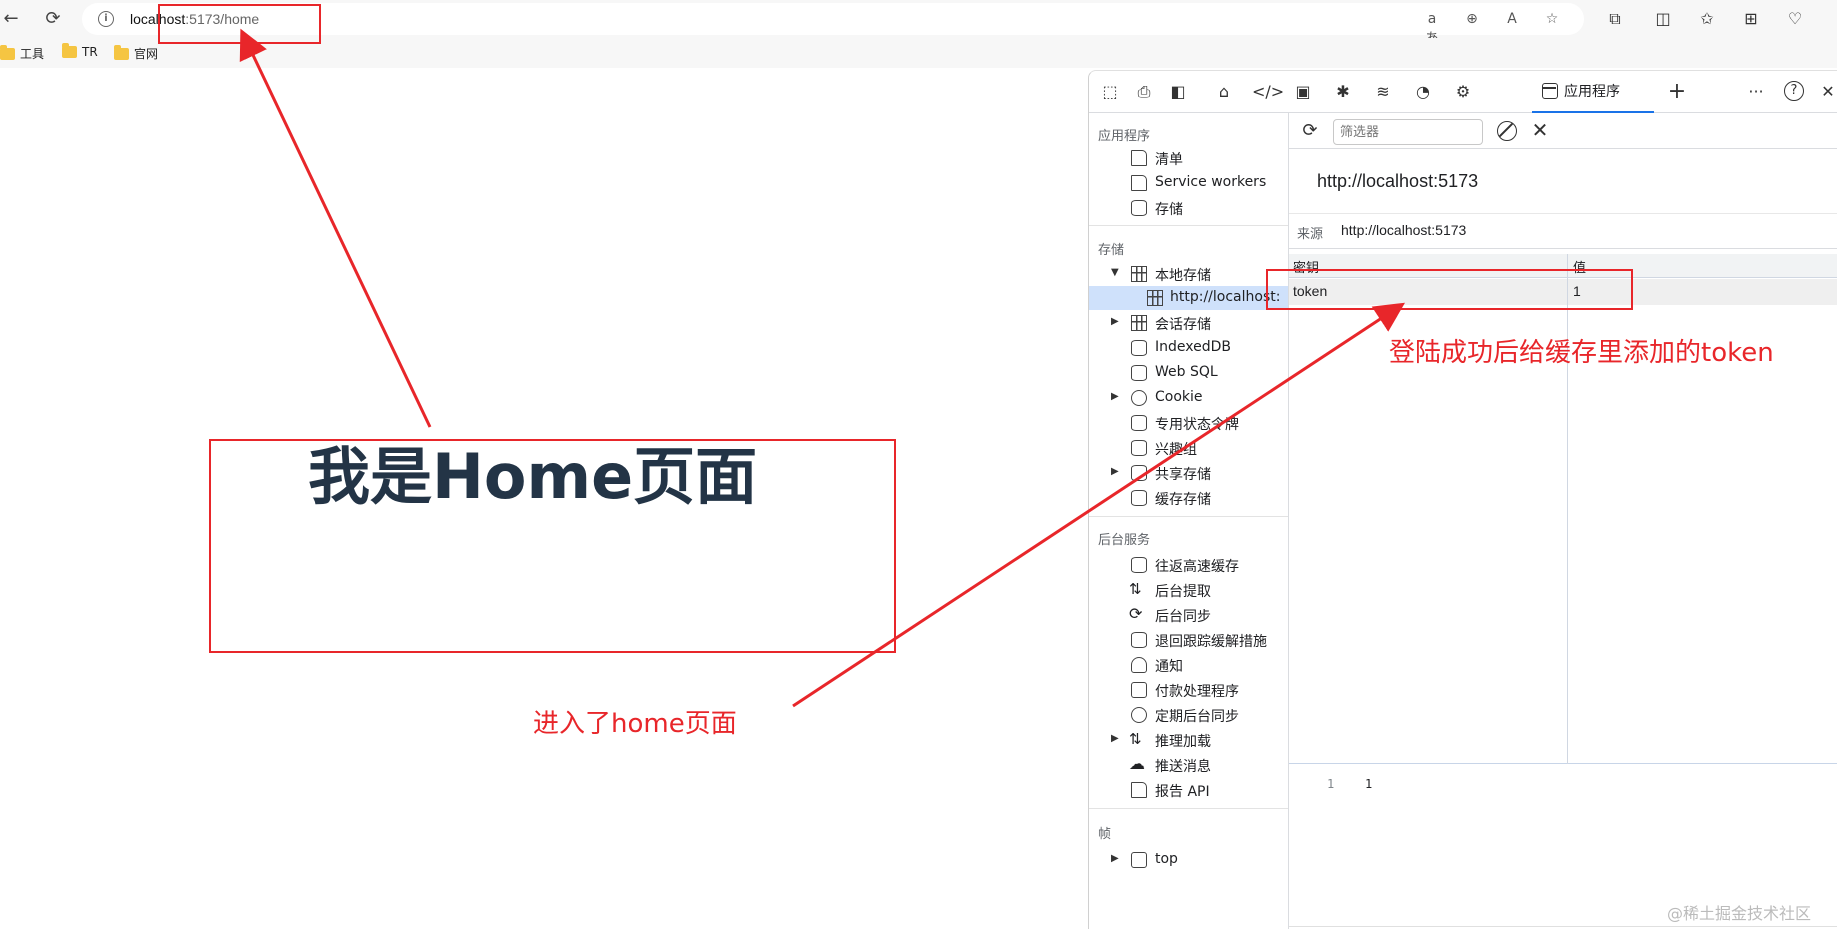 The image size is (1837, 929). I want to click on sync-icon: ⟳, so click(1136, 613).